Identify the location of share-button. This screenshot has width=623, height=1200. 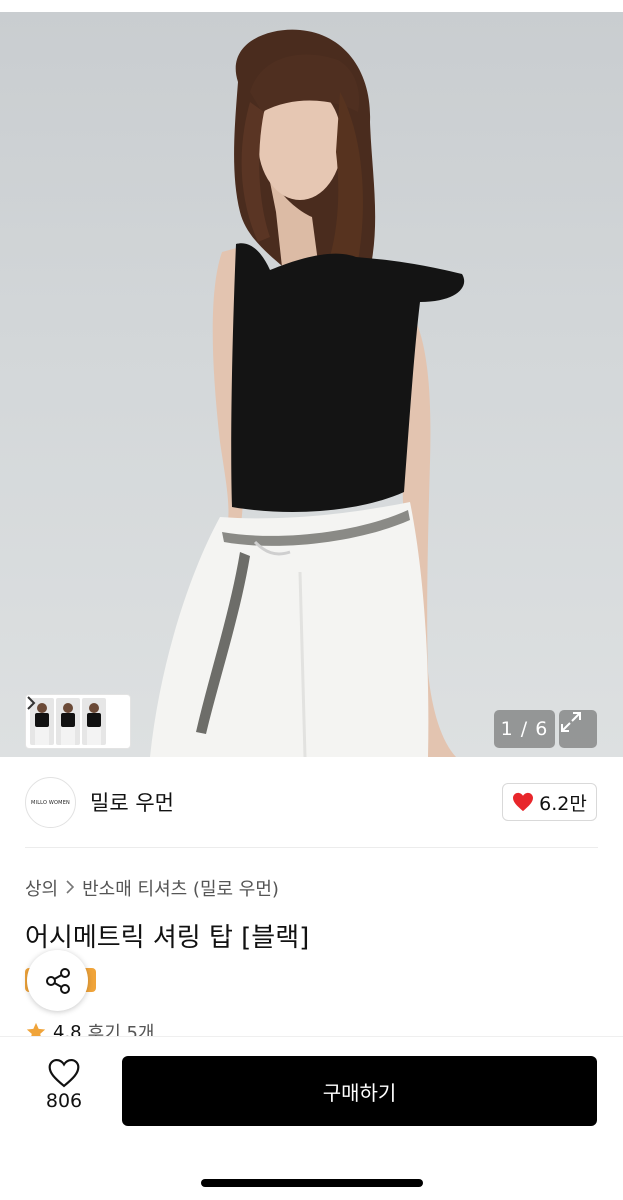
(57, 980).